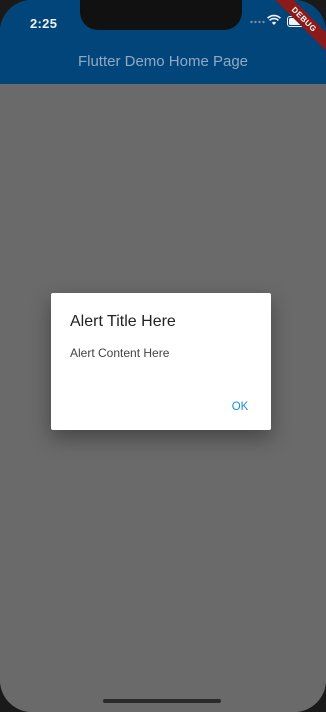 The height and width of the screenshot is (712, 326). I want to click on alert-dialog: Alert Title Here Alert Content Here OK, so click(161, 361).